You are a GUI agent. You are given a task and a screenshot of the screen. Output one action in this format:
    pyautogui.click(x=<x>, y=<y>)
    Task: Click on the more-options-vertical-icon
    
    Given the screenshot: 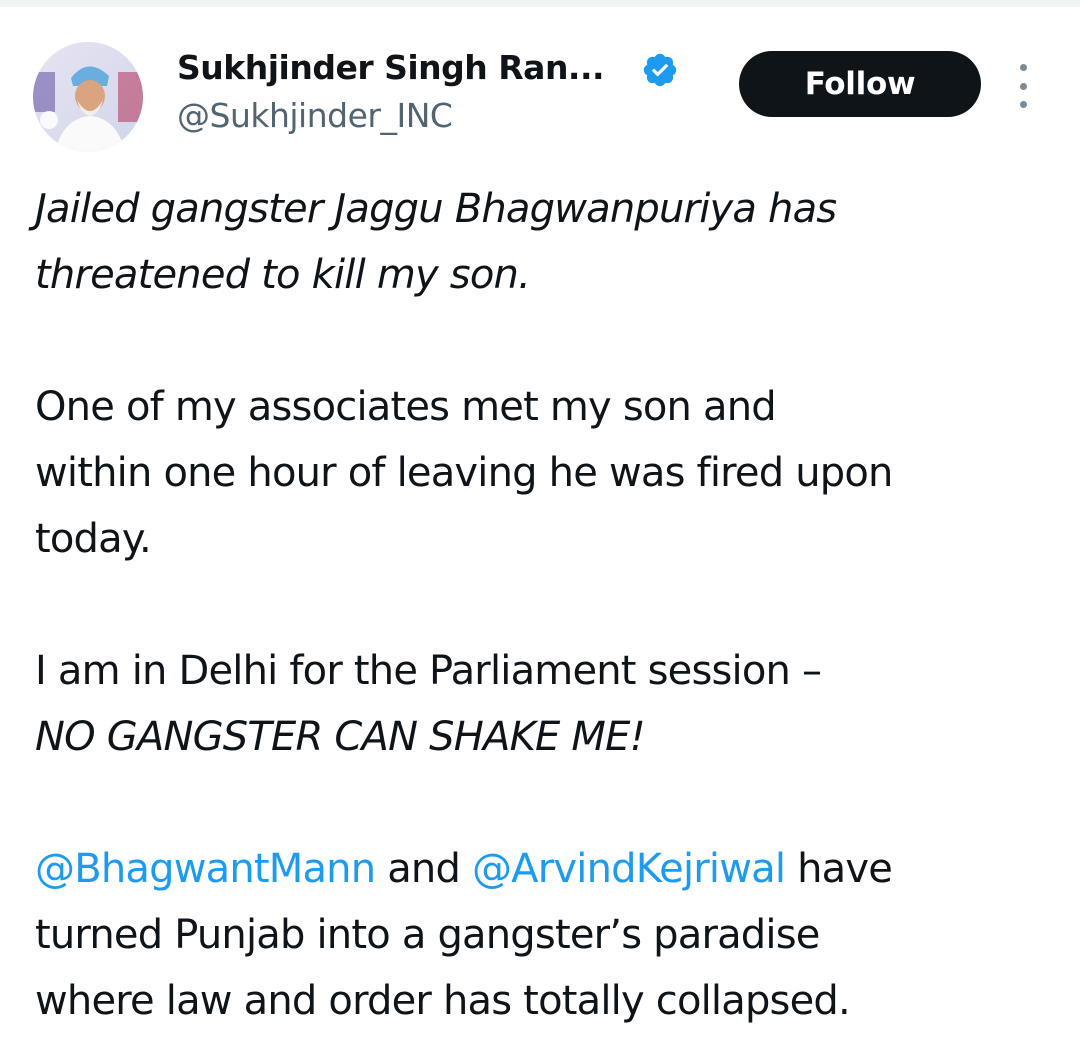 What is the action you would take?
    pyautogui.click(x=1023, y=86)
    